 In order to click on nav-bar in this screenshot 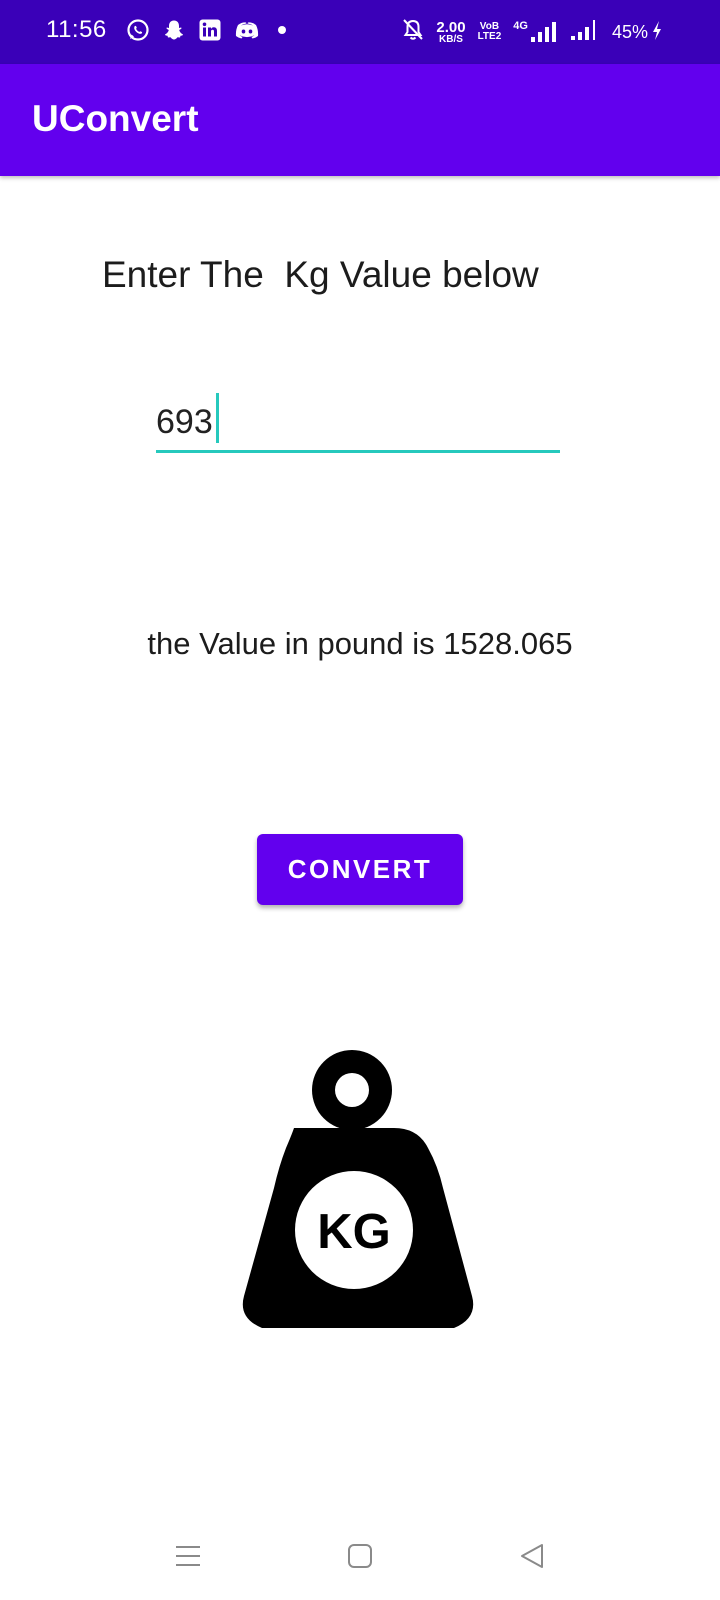, I will do `click(360, 1556)`.